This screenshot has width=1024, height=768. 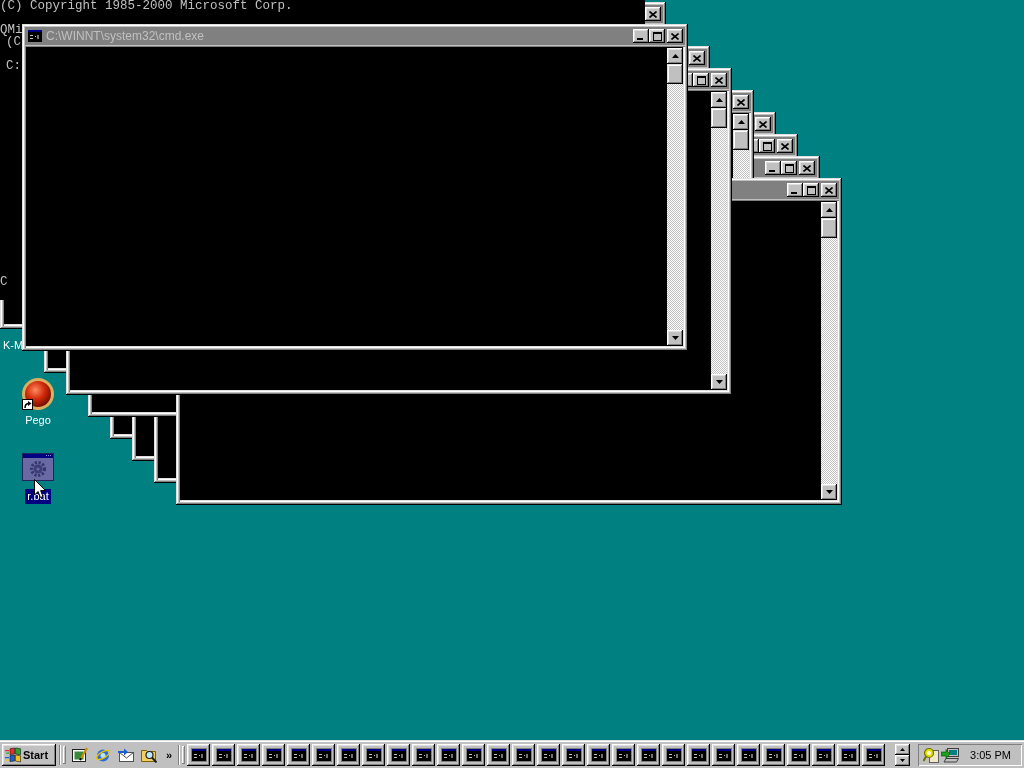 What do you see at coordinates (11, 30) in the screenshot?
I see `console-line: QMi` at bounding box center [11, 30].